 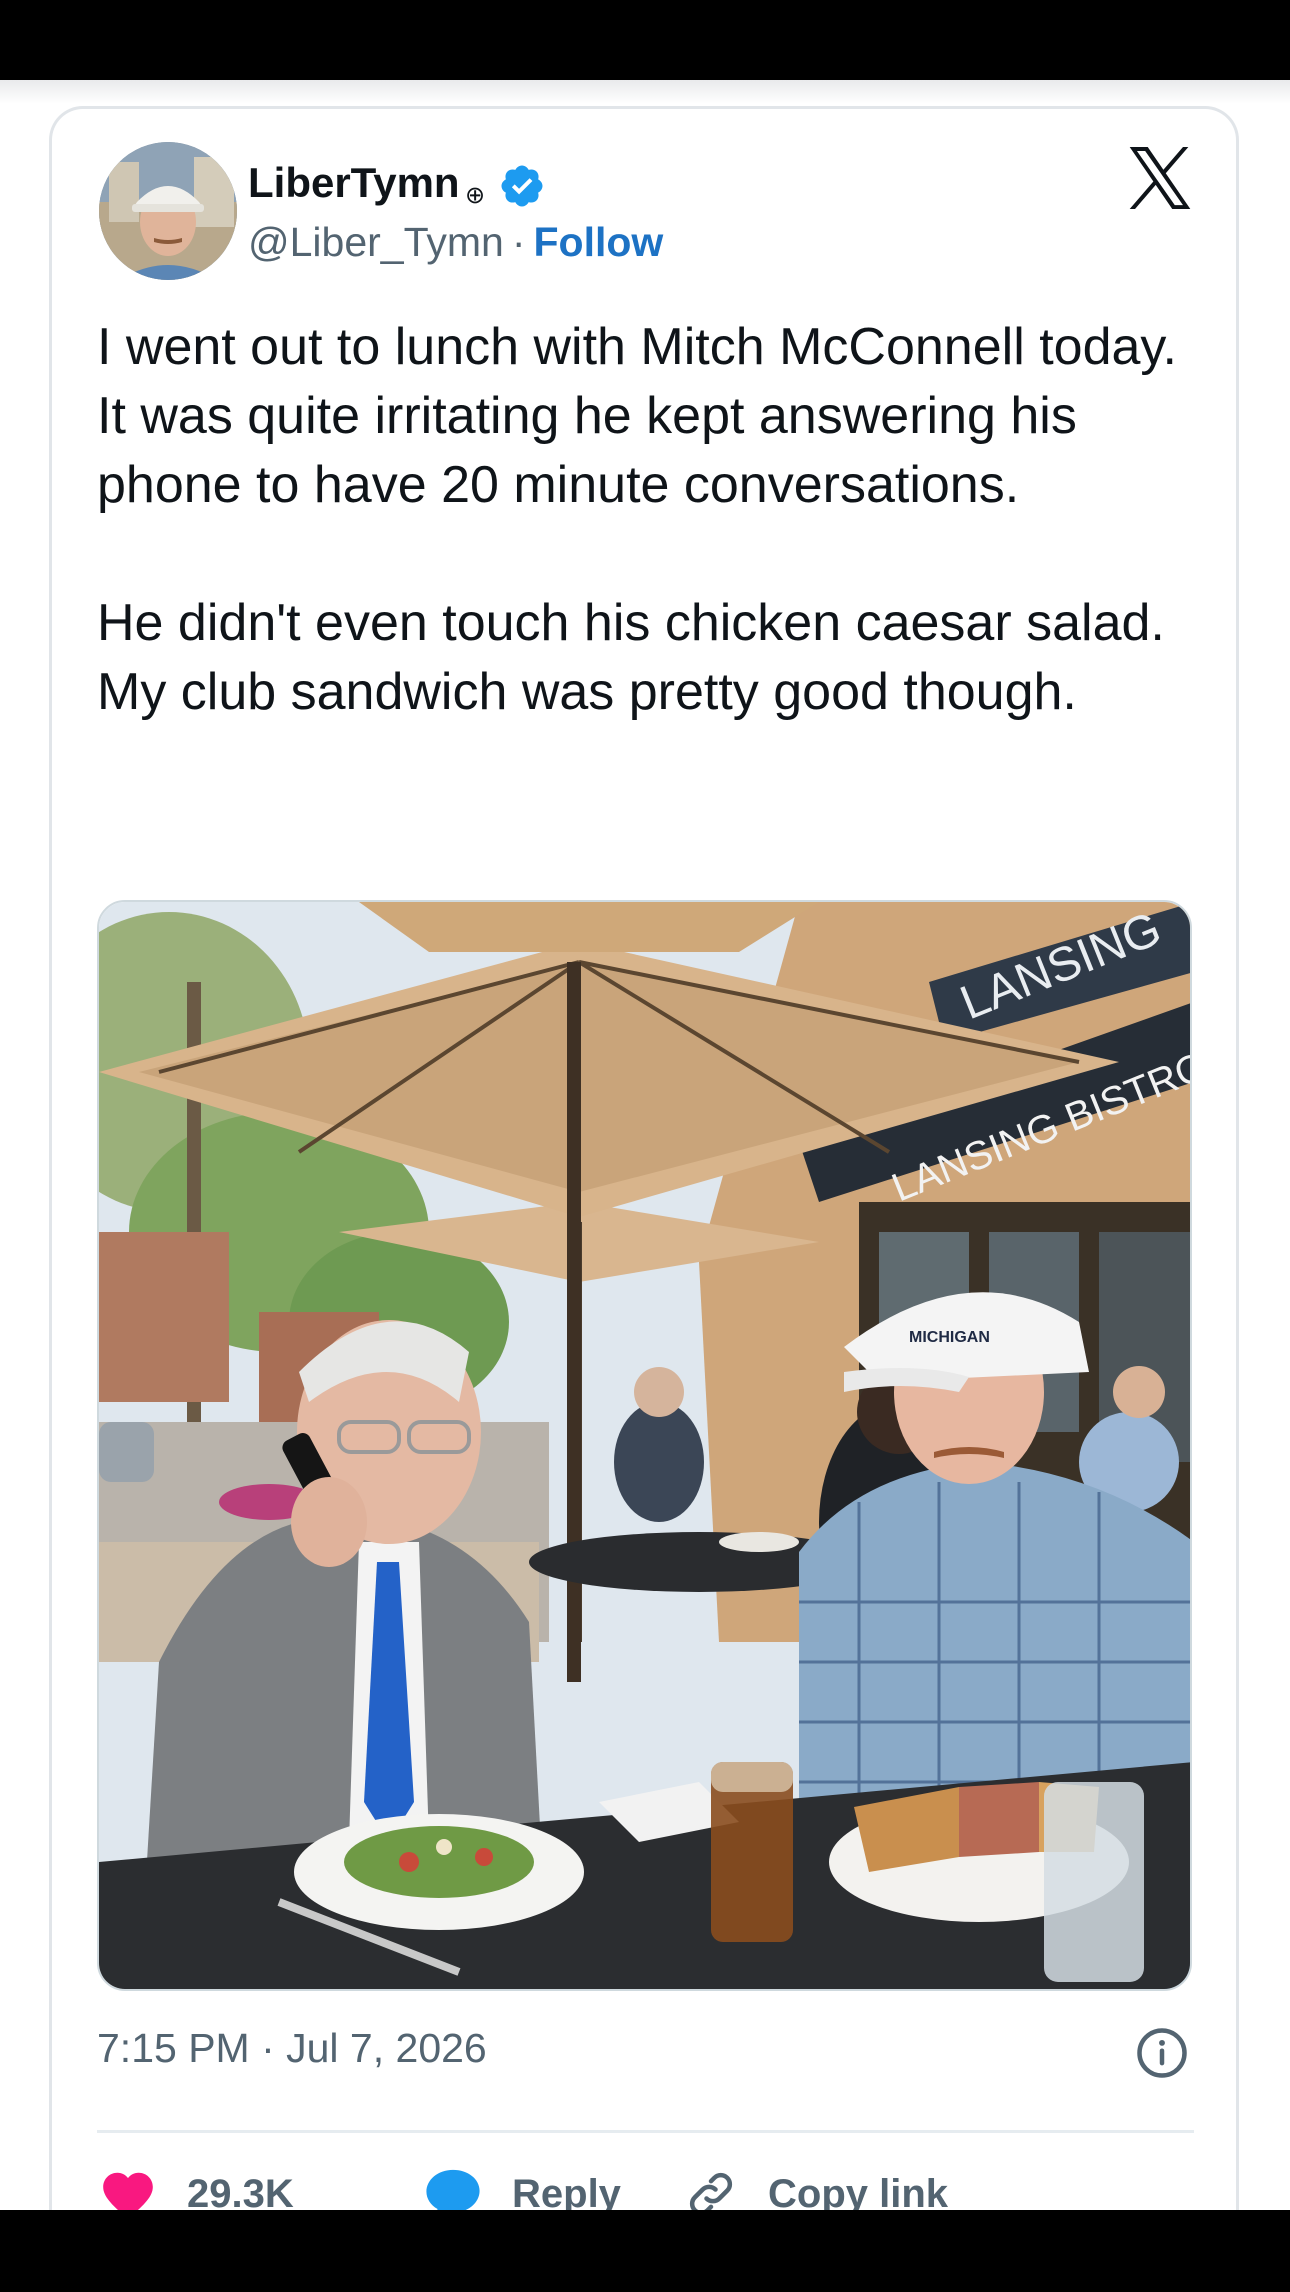 What do you see at coordinates (376, 242) in the screenshot?
I see `author-handle: @Liber_Tymn` at bounding box center [376, 242].